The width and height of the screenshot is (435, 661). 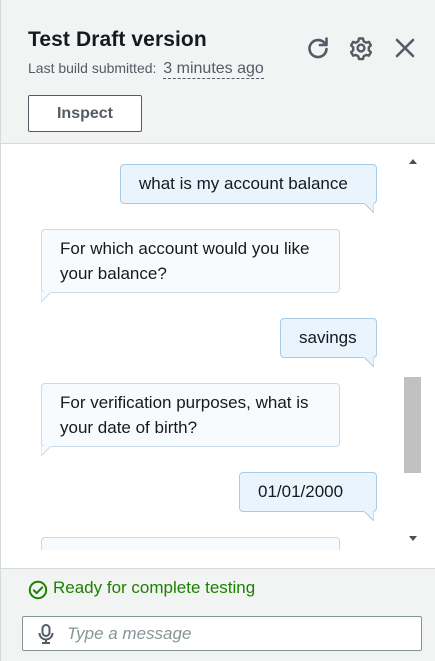 I want to click on user-message: savings, so click(x=328, y=338).